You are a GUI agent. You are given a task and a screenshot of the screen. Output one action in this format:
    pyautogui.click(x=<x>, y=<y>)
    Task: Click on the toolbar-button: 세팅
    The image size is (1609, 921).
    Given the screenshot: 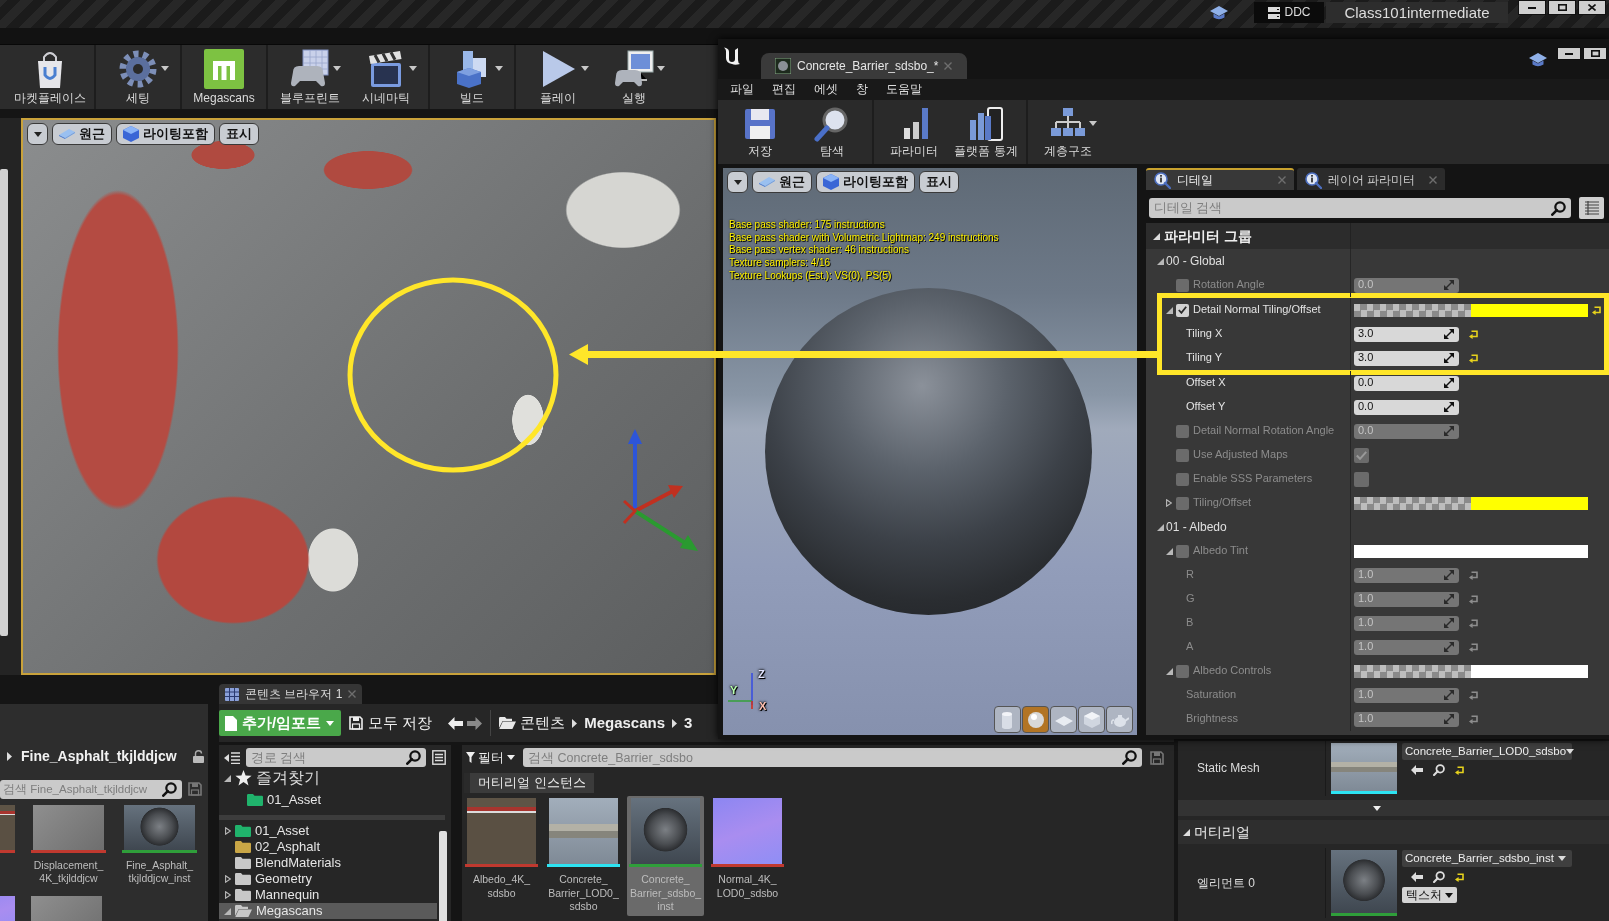 What is the action you would take?
    pyautogui.click(x=138, y=77)
    